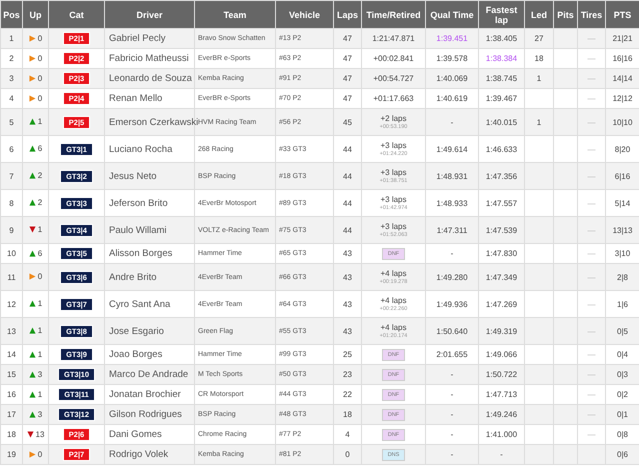  I want to click on time-text: +00:02.841, so click(393, 58).